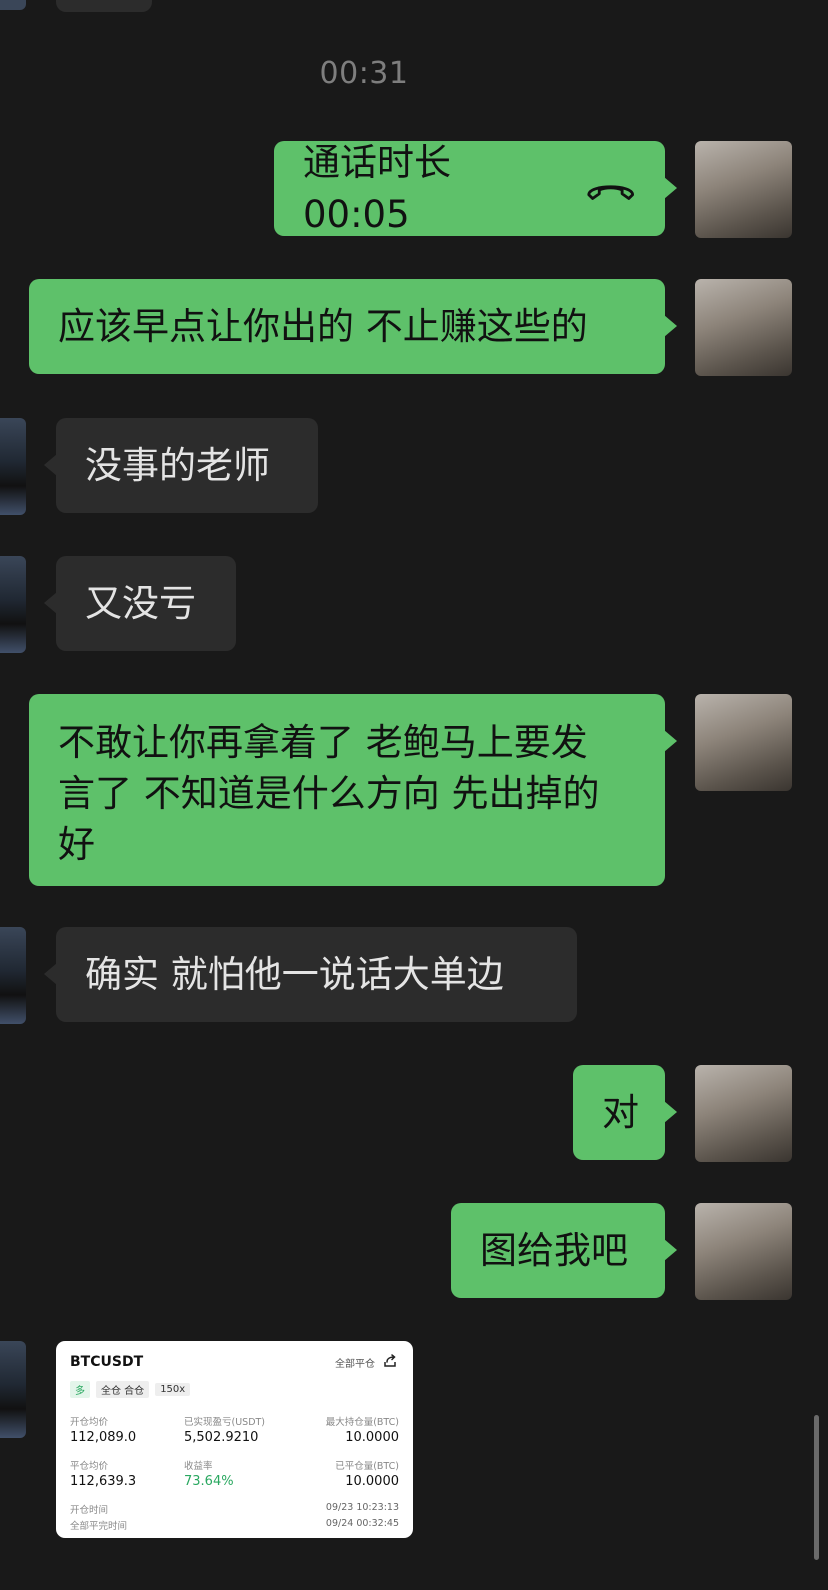 This screenshot has width=828, height=1590. Describe the element at coordinates (99, 1526) in the screenshot. I see `close-time-label: 全部平完时间` at that location.